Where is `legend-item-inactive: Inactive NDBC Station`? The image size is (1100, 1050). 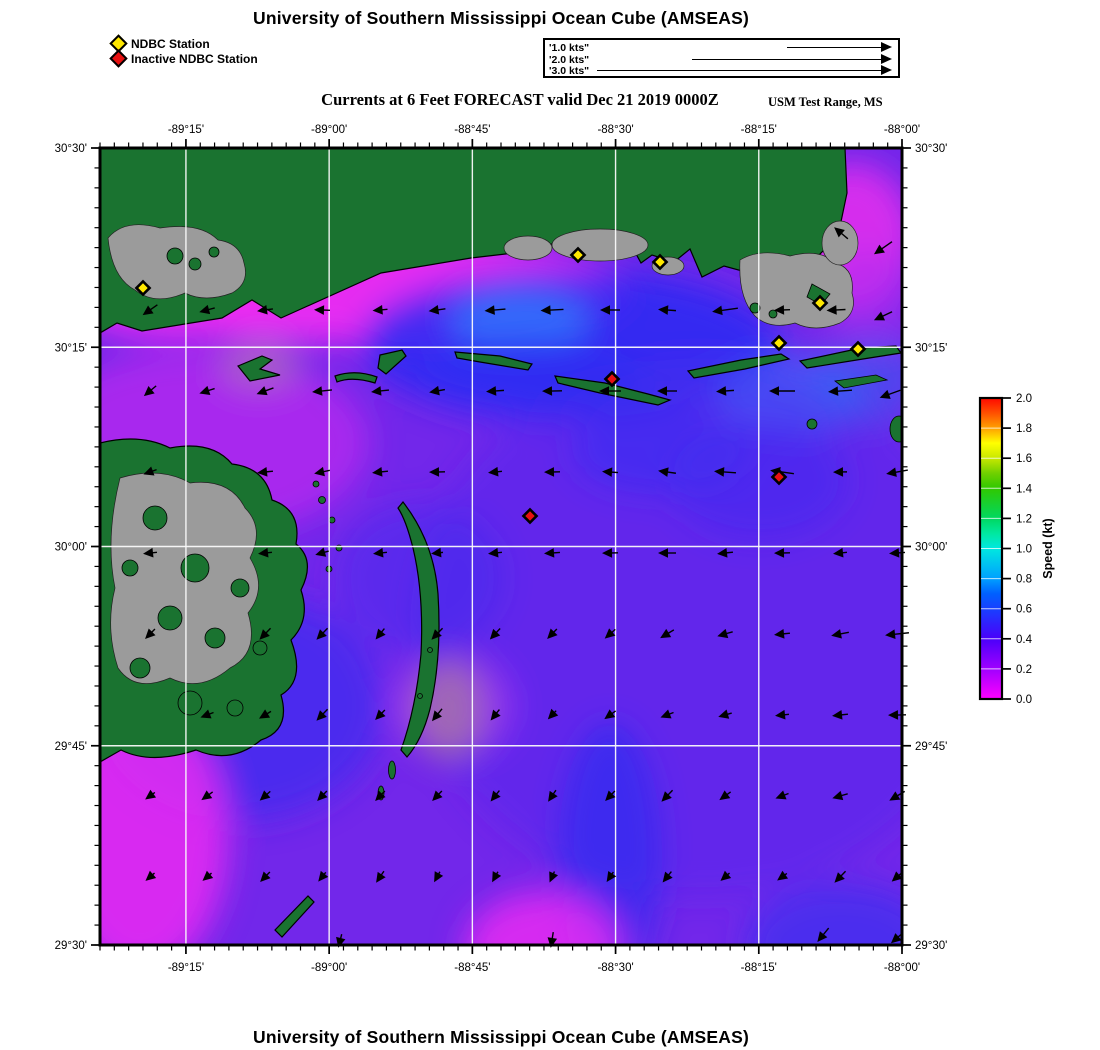 legend-item-inactive: Inactive NDBC Station is located at coordinates (183, 58).